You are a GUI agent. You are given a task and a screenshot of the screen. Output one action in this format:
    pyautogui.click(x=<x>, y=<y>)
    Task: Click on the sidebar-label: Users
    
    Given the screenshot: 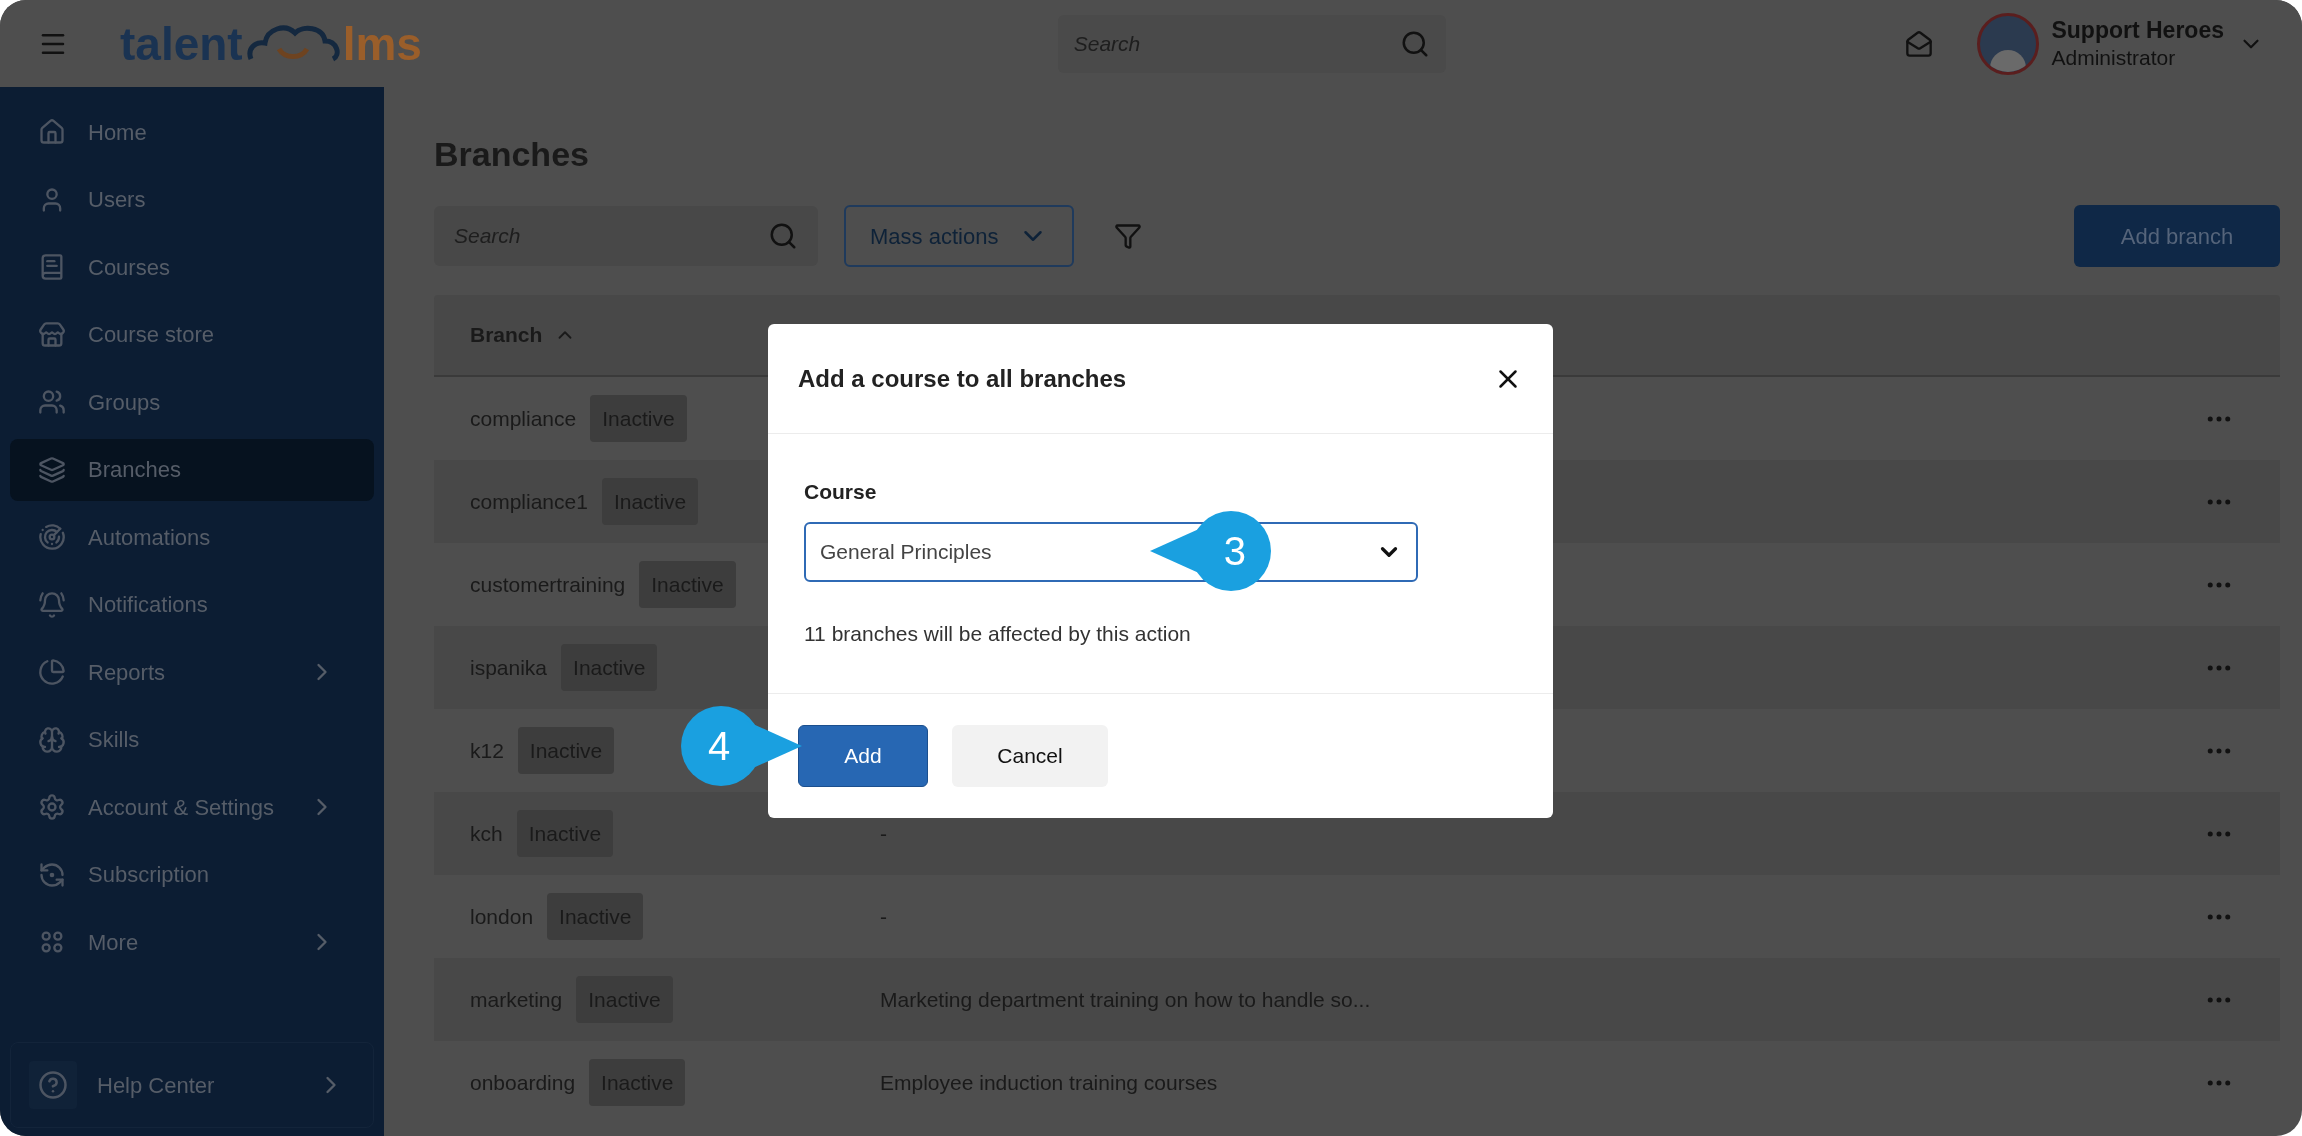 What is the action you would take?
    pyautogui.click(x=117, y=200)
    